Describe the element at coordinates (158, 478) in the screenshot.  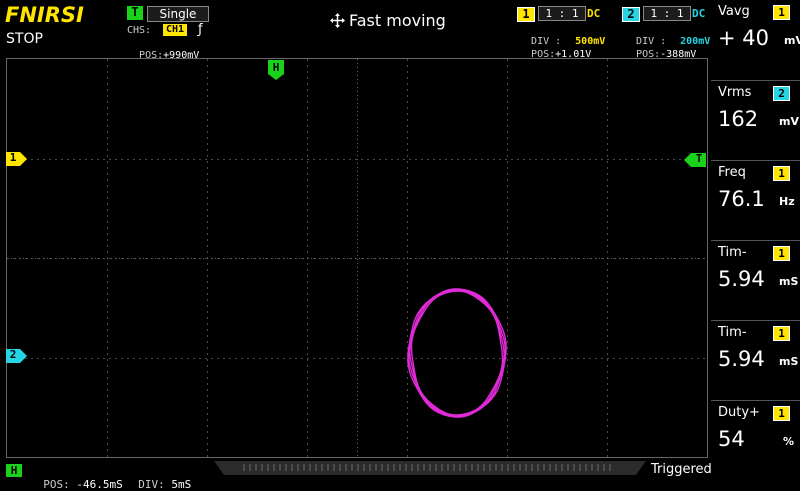
I see `timebase-div: DIV: 5mS` at that location.